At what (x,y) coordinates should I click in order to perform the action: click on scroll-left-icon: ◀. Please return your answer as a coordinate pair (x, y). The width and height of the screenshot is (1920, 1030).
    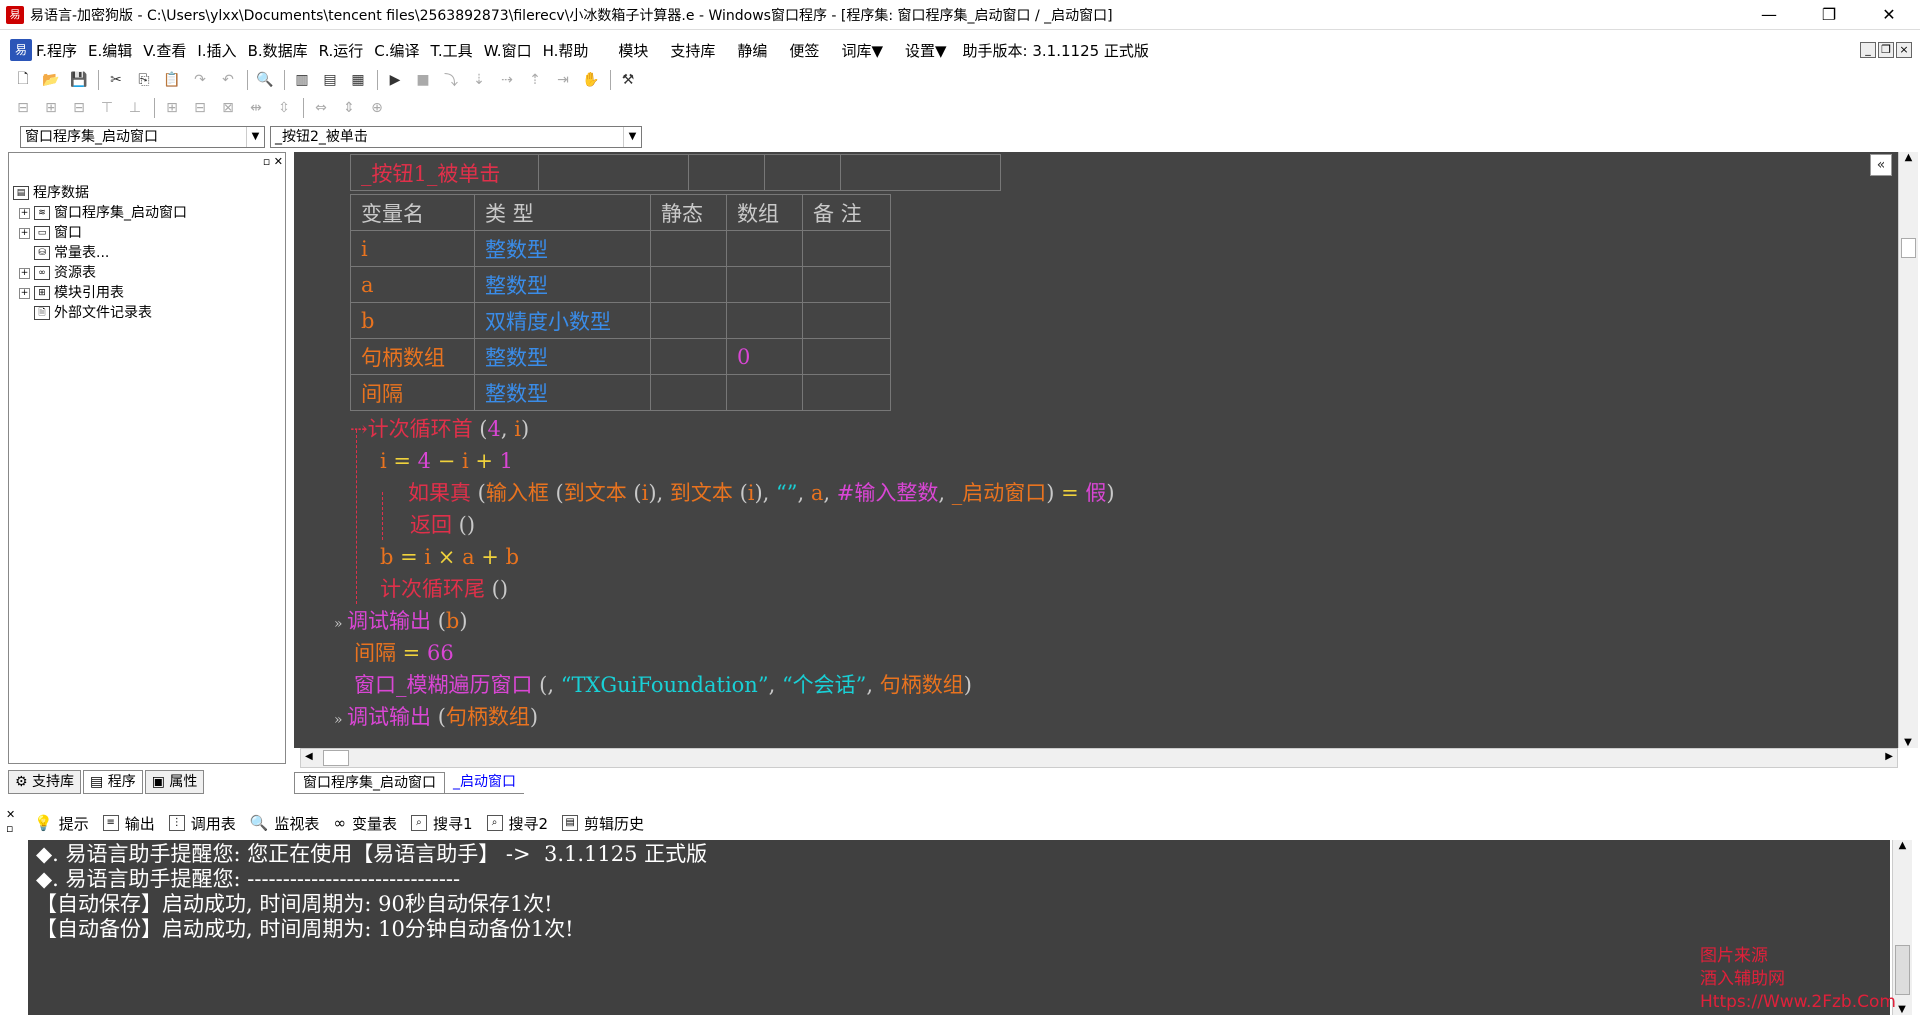
    Looking at the image, I should click on (309, 756).